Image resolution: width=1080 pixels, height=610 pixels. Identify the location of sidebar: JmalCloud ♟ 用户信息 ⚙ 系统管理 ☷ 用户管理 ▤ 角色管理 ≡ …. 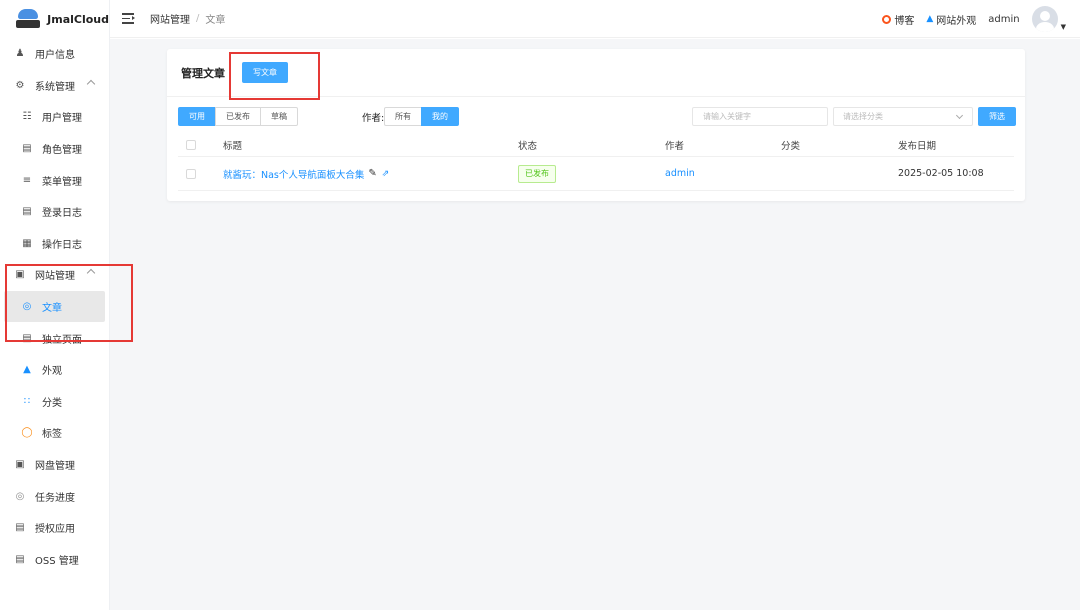
(55, 305).